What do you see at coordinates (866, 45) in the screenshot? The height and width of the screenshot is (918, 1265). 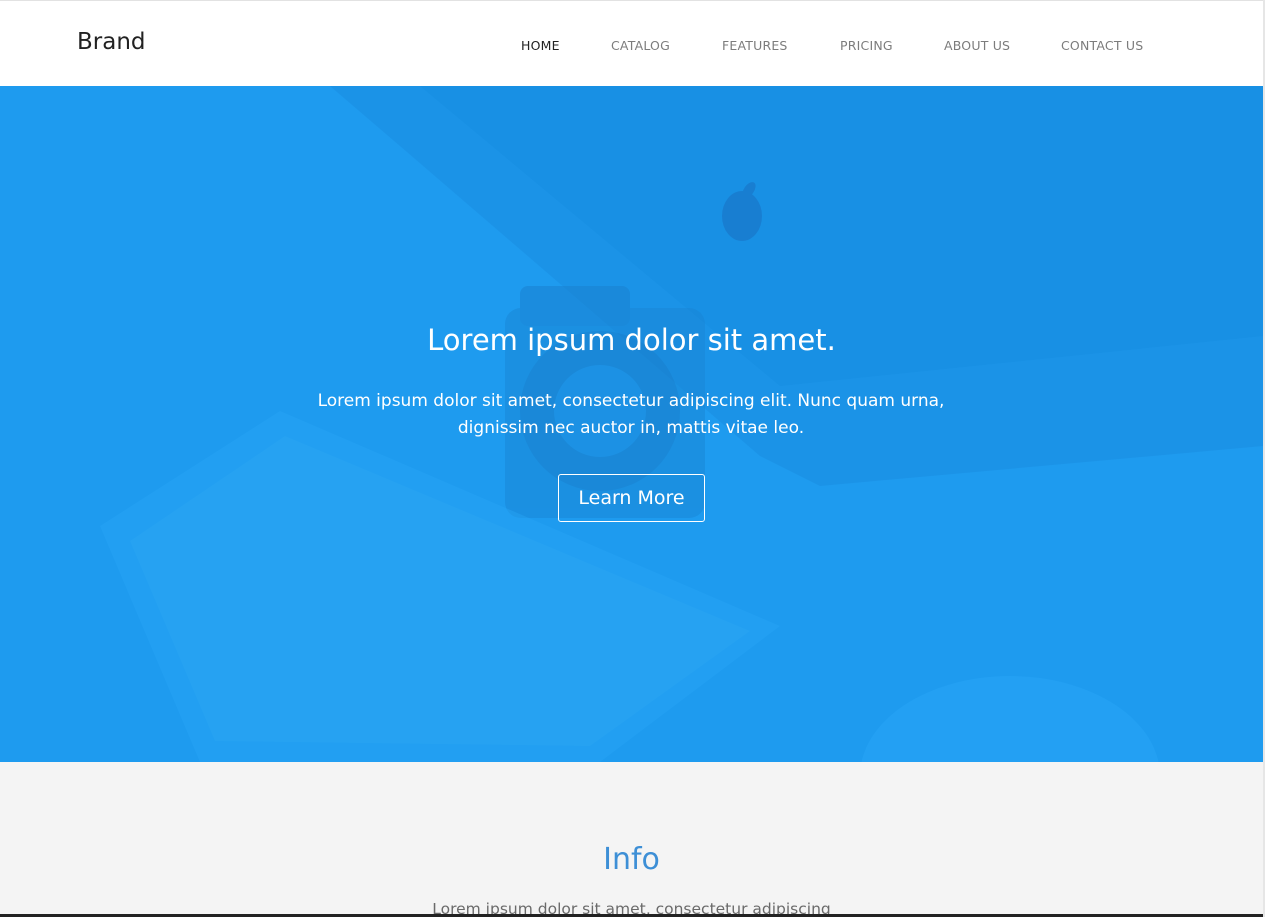 I see `nav-item-pricing: PRICING` at bounding box center [866, 45].